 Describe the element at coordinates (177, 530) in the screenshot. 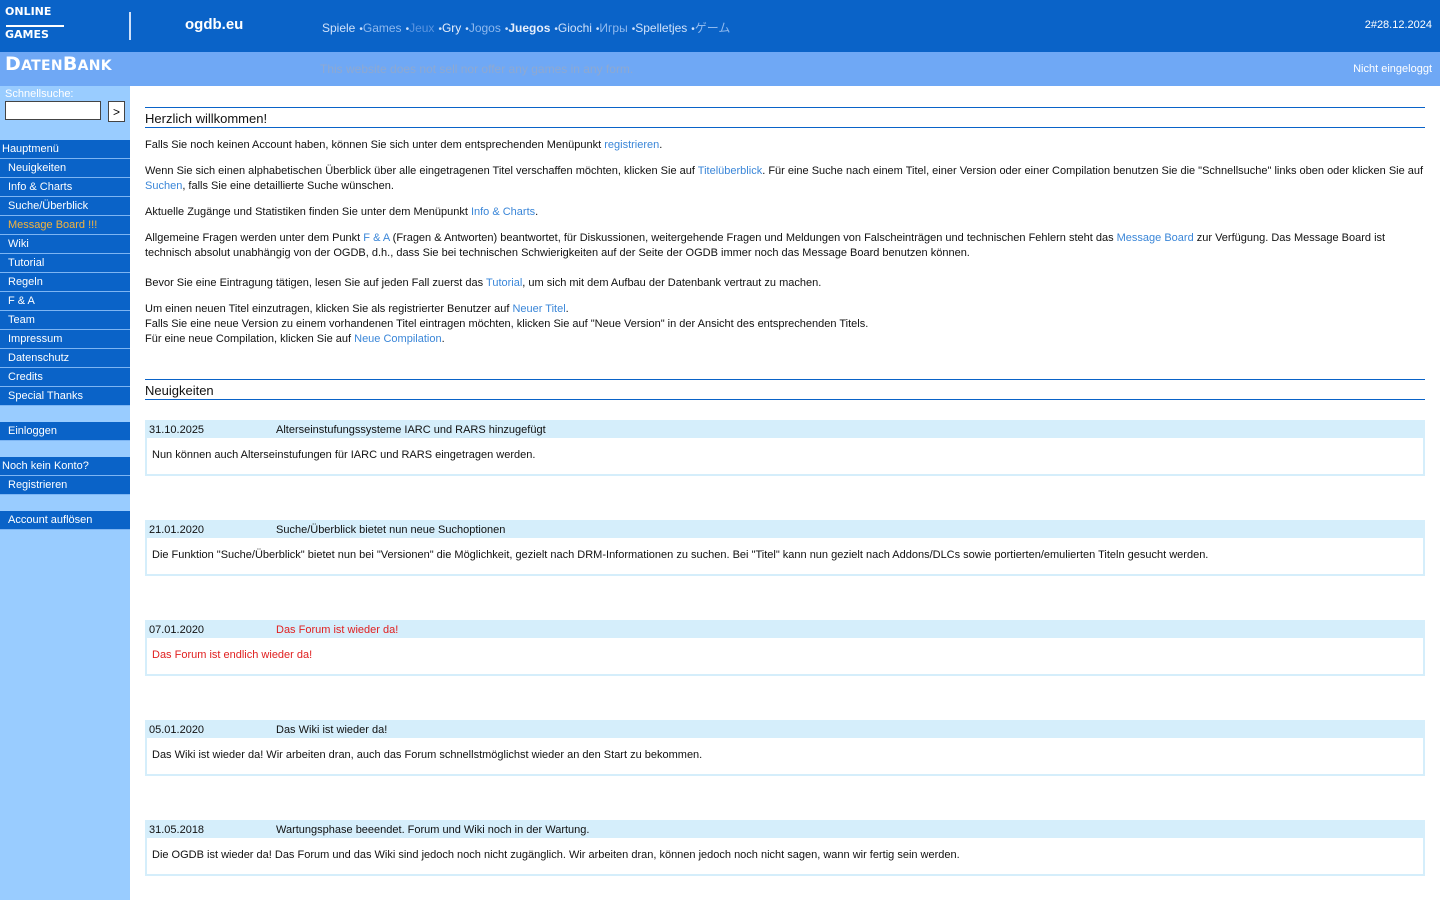

I see `news-date: 21.01.2020` at that location.